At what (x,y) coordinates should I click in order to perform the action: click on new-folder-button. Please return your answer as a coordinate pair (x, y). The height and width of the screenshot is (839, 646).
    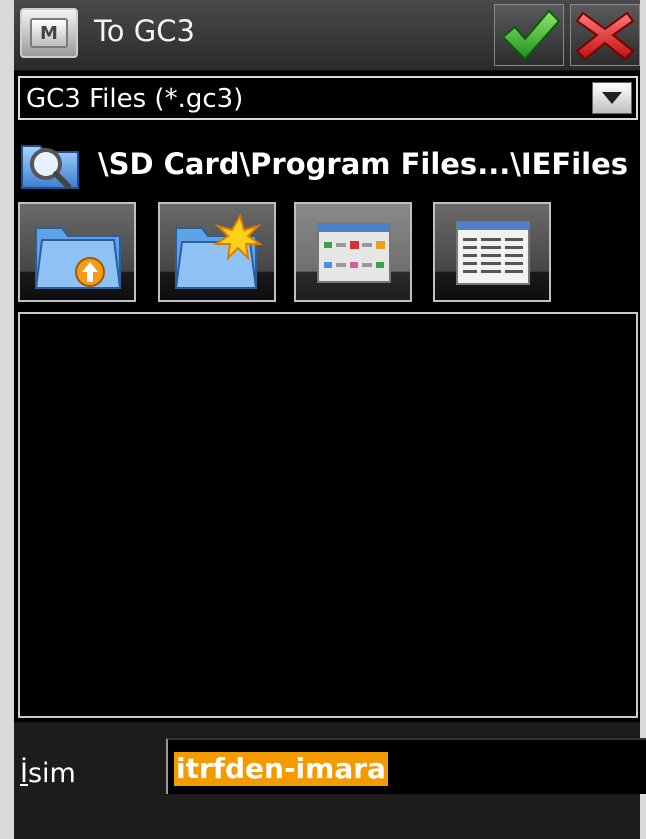
    Looking at the image, I should click on (217, 252).